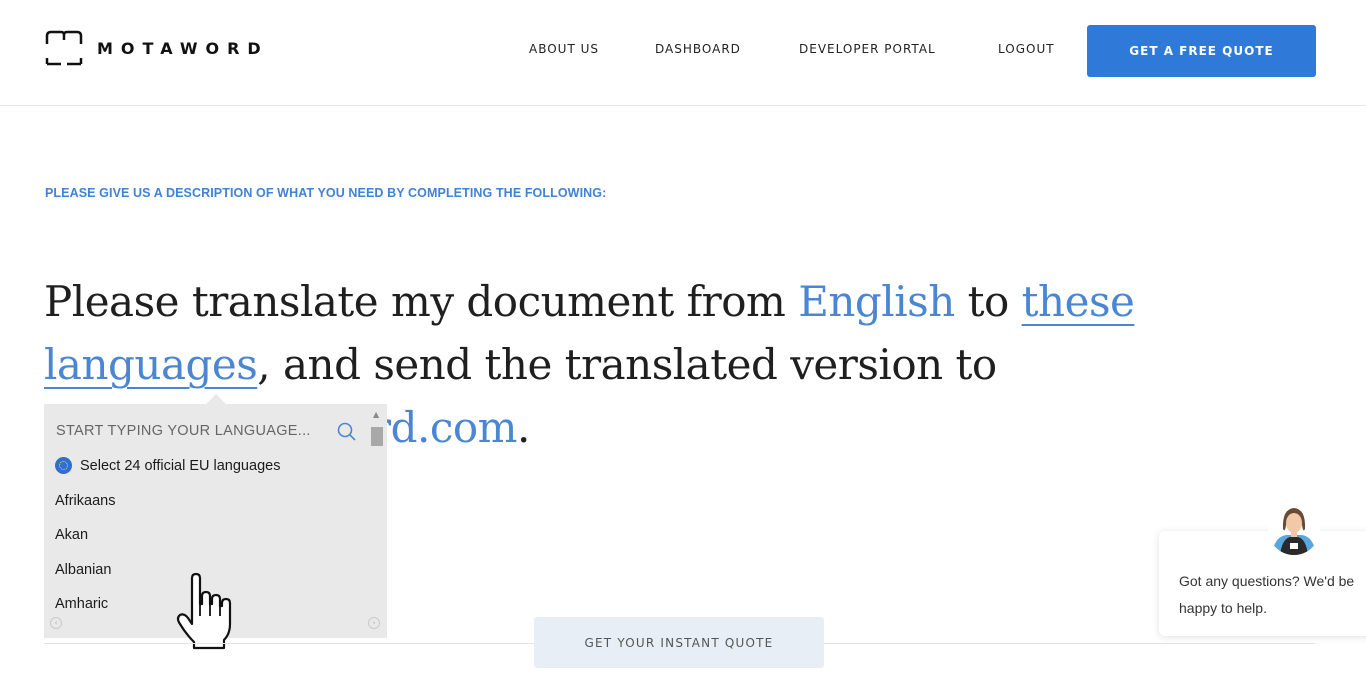 This screenshot has height=678, width=1366. I want to click on get-instant-quote-button: GET YOUR INSTANT QUOTE, so click(679, 642).